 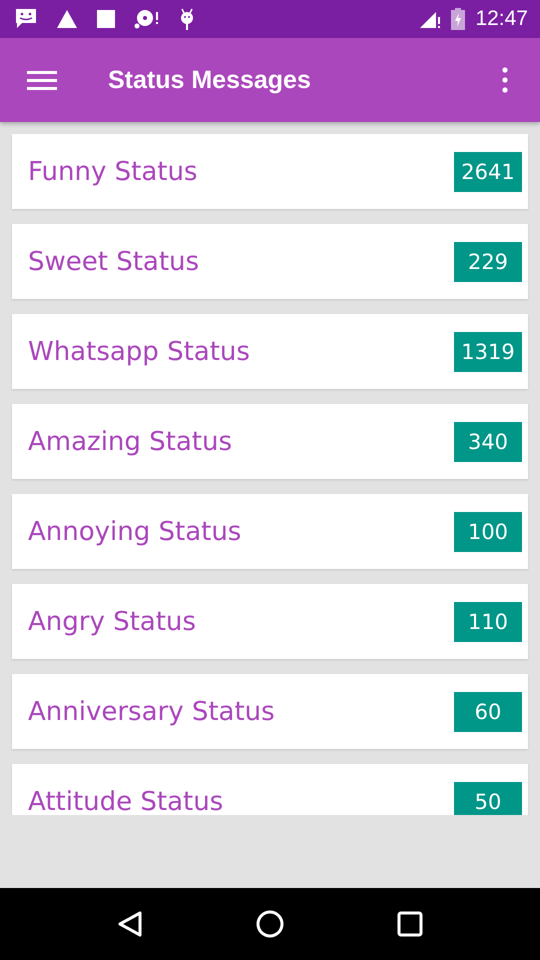 I want to click on count-badge: 100, so click(x=488, y=532).